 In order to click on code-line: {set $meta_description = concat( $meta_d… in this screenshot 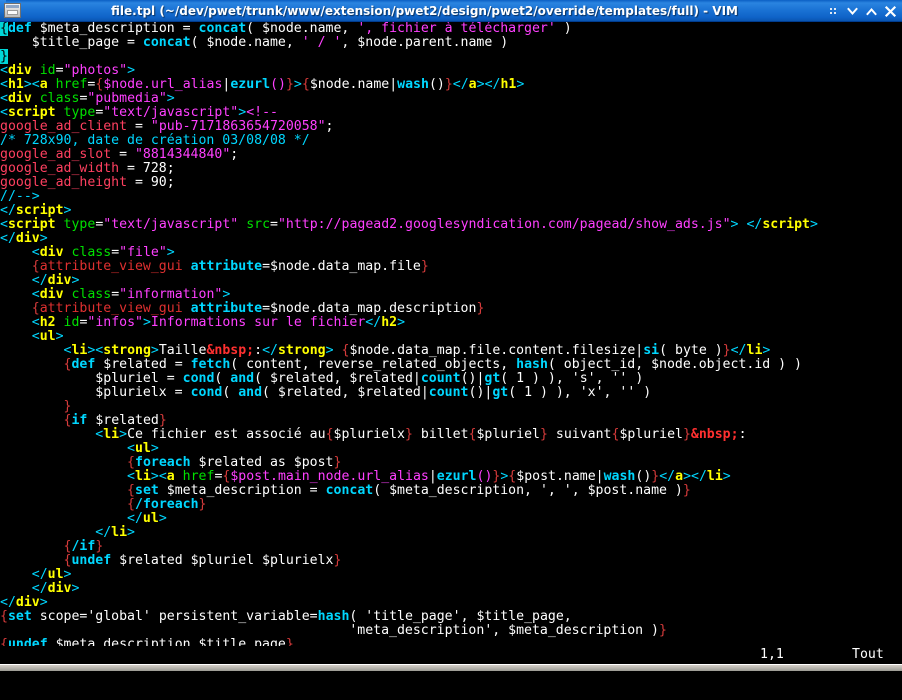, I will do `click(451, 491)`.